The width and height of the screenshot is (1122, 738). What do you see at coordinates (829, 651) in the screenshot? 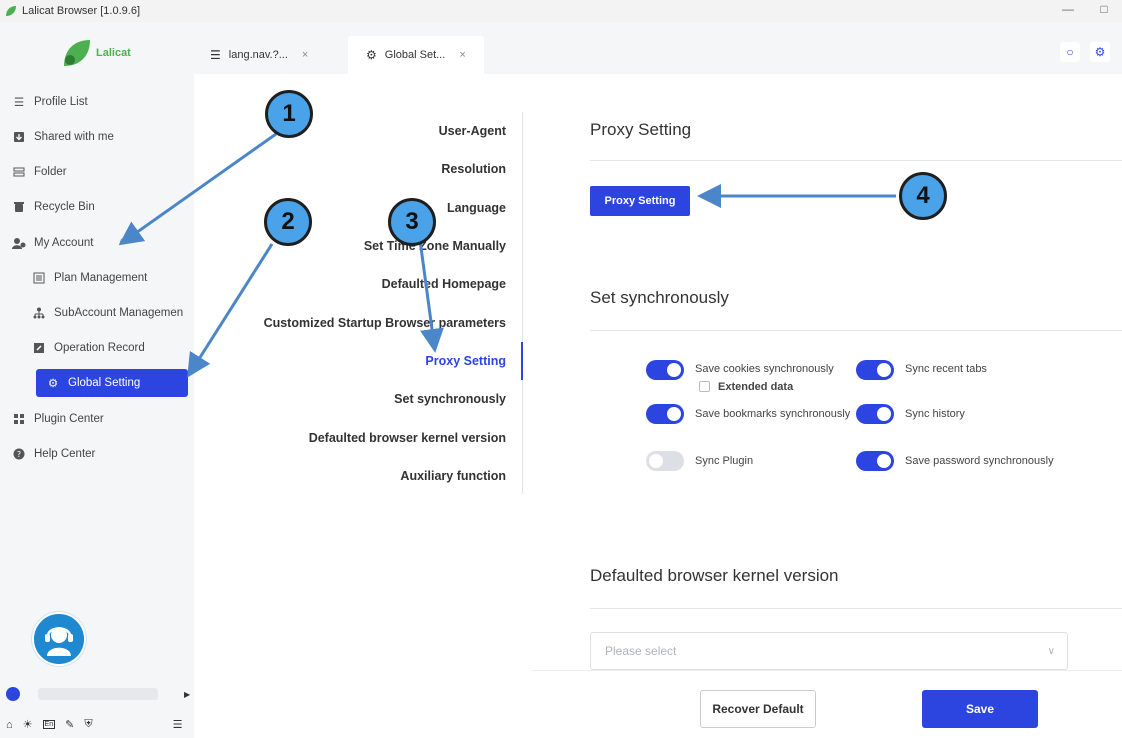
I see `kernel-version-select: Please select ∨` at bounding box center [829, 651].